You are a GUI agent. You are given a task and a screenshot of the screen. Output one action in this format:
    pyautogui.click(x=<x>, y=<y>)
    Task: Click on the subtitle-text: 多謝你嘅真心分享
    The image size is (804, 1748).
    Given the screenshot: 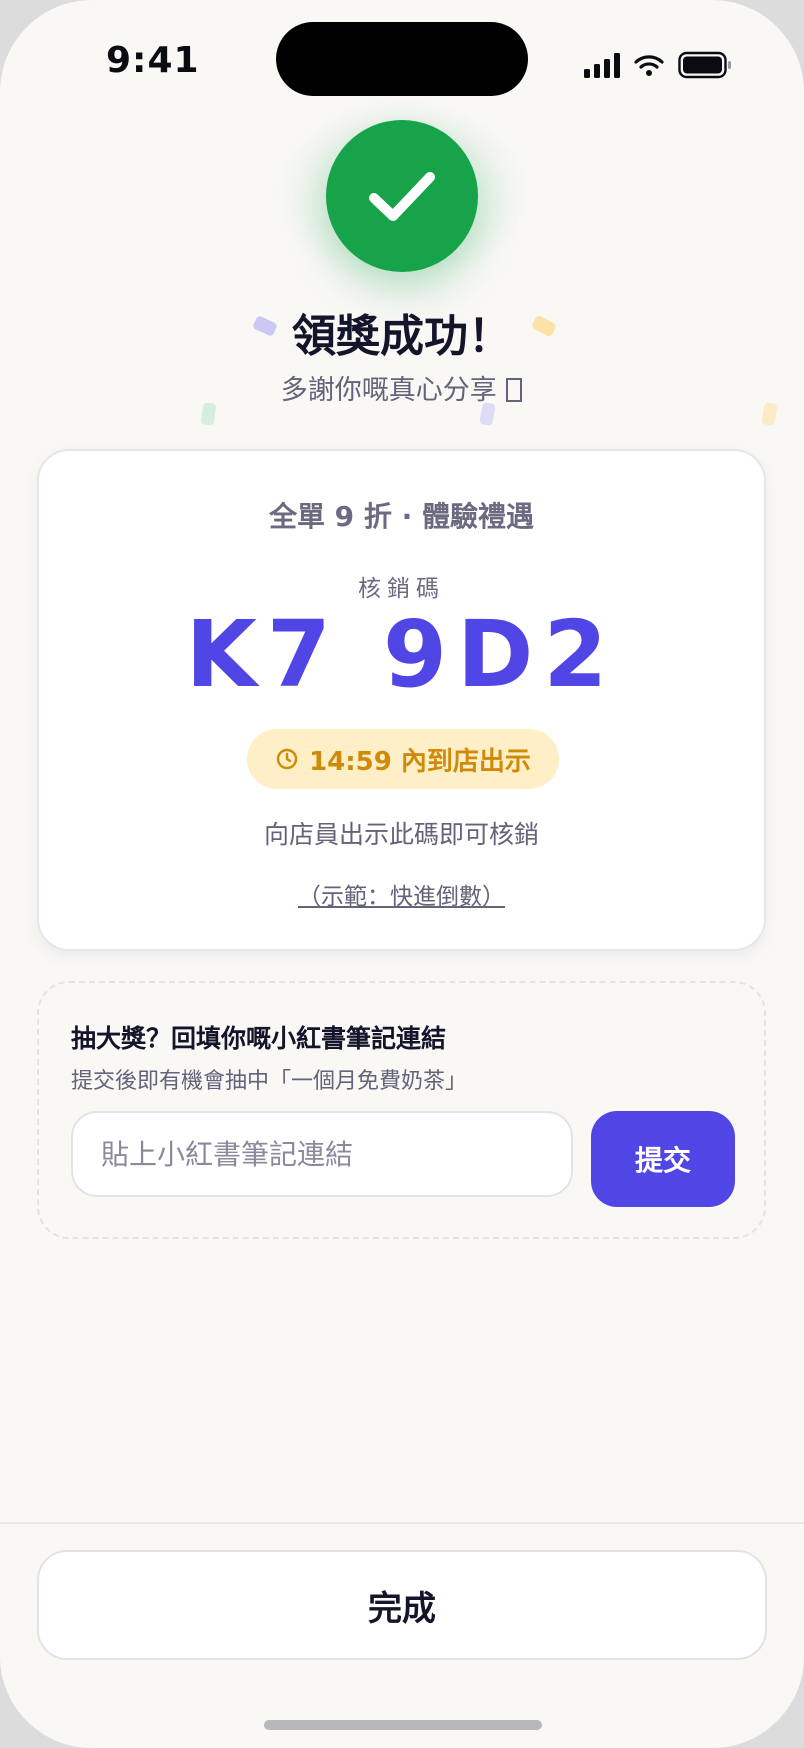 What is the action you would take?
    pyautogui.click(x=393, y=390)
    